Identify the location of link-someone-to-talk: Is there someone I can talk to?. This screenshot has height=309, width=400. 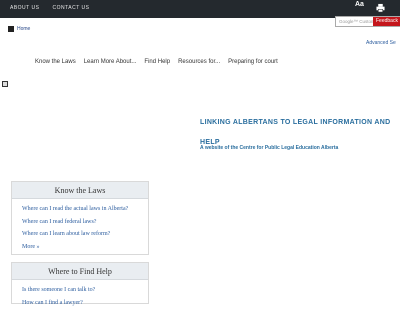
(85, 290).